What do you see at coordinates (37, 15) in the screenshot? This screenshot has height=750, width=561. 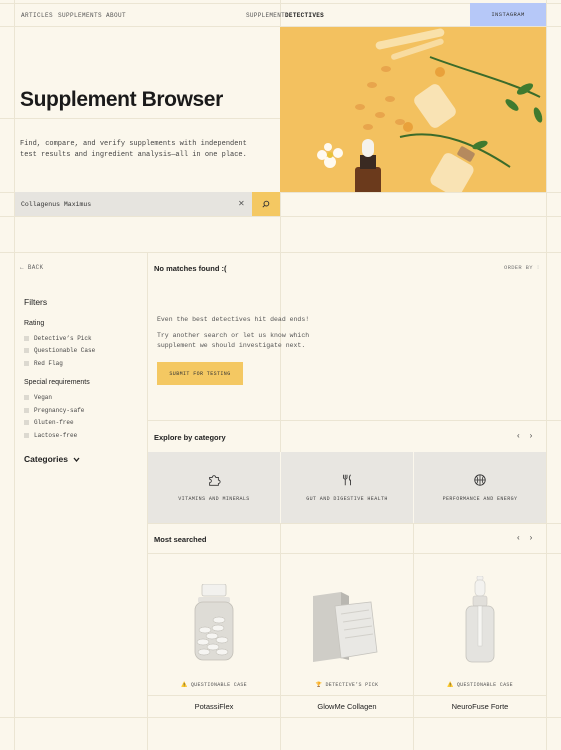 I see `nav-articles-link: ARTICLES` at bounding box center [37, 15].